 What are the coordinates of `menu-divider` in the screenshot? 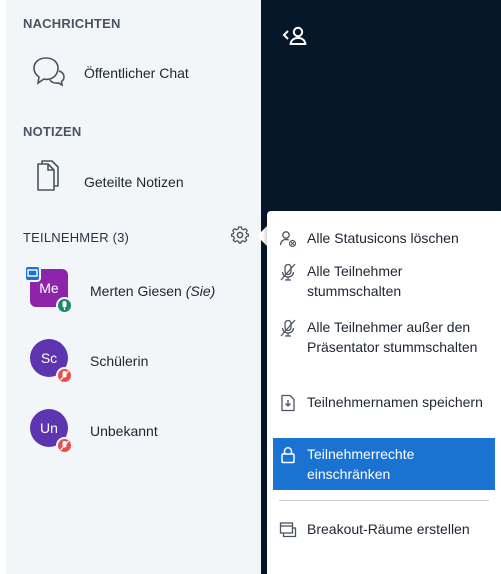 It's located at (384, 500).